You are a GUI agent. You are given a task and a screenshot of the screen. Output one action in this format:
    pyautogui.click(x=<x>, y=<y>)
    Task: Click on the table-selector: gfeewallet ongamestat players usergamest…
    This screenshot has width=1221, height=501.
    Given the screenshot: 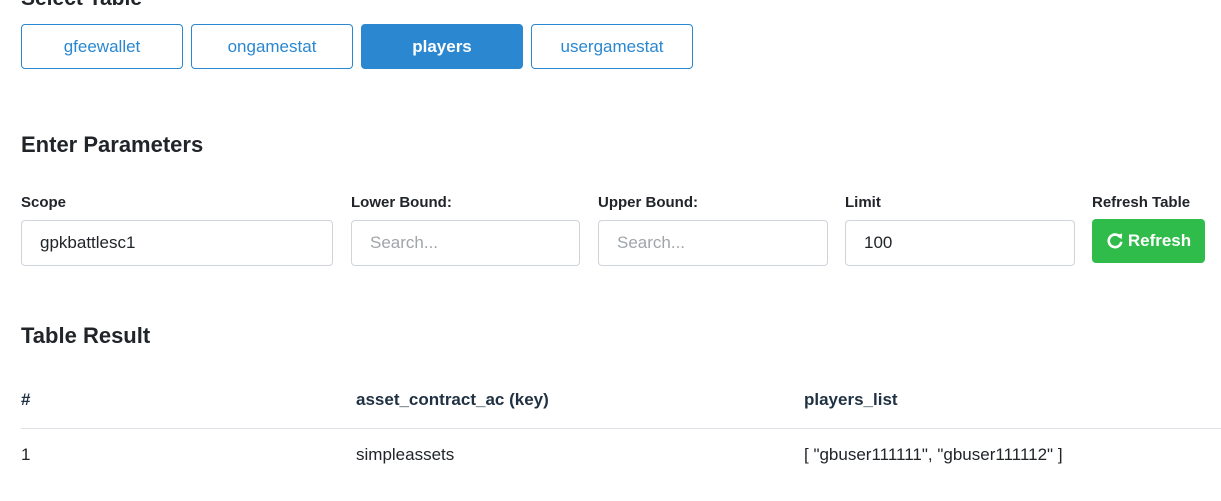 What is the action you would take?
    pyautogui.click(x=357, y=46)
    